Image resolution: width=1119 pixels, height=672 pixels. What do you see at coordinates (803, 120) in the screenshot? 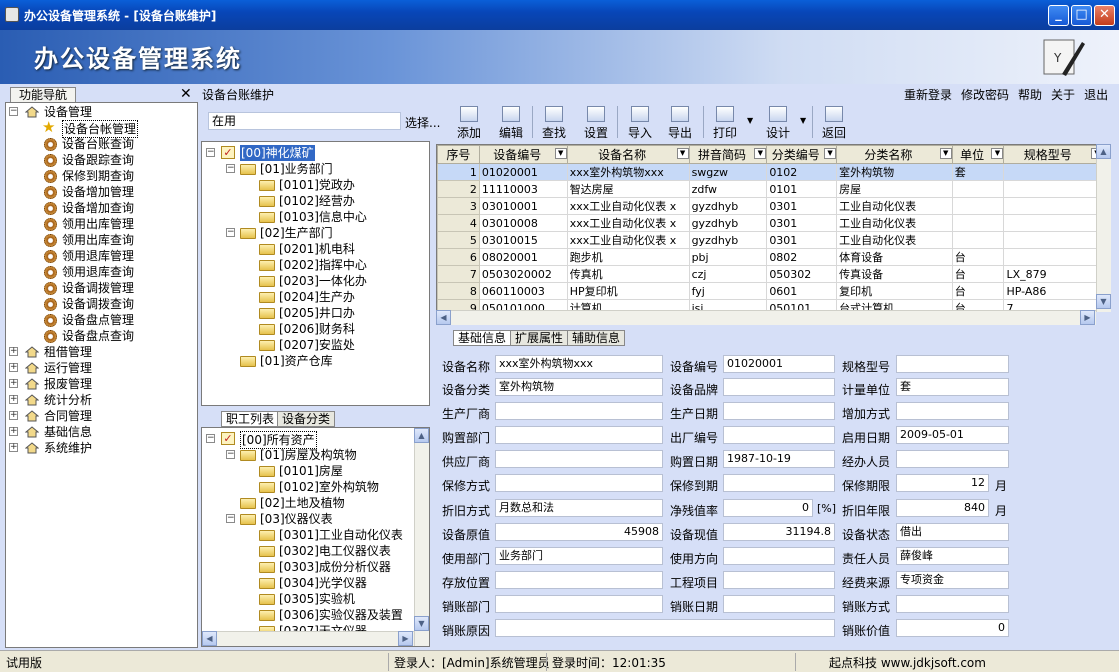
I see `design-dropdown-icon: ▼` at bounding box center [803, 120].